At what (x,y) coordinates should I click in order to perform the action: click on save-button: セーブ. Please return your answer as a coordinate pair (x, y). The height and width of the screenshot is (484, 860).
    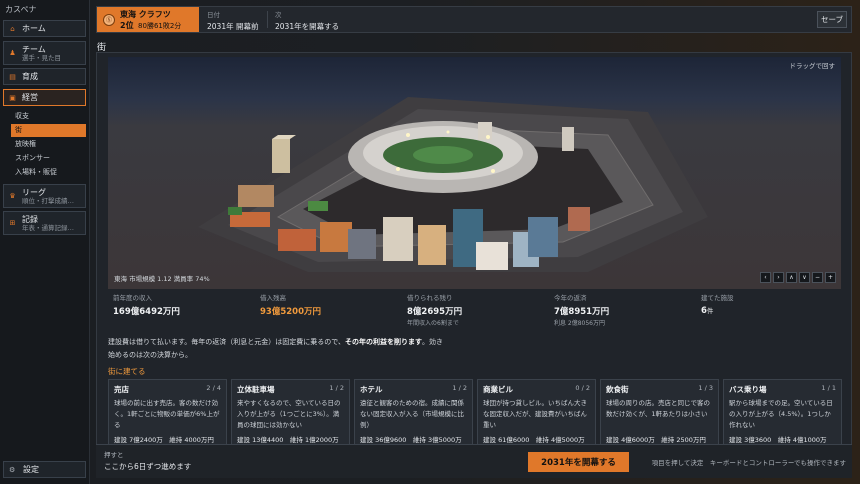
    Looking at the image, I should click on (832, 19).